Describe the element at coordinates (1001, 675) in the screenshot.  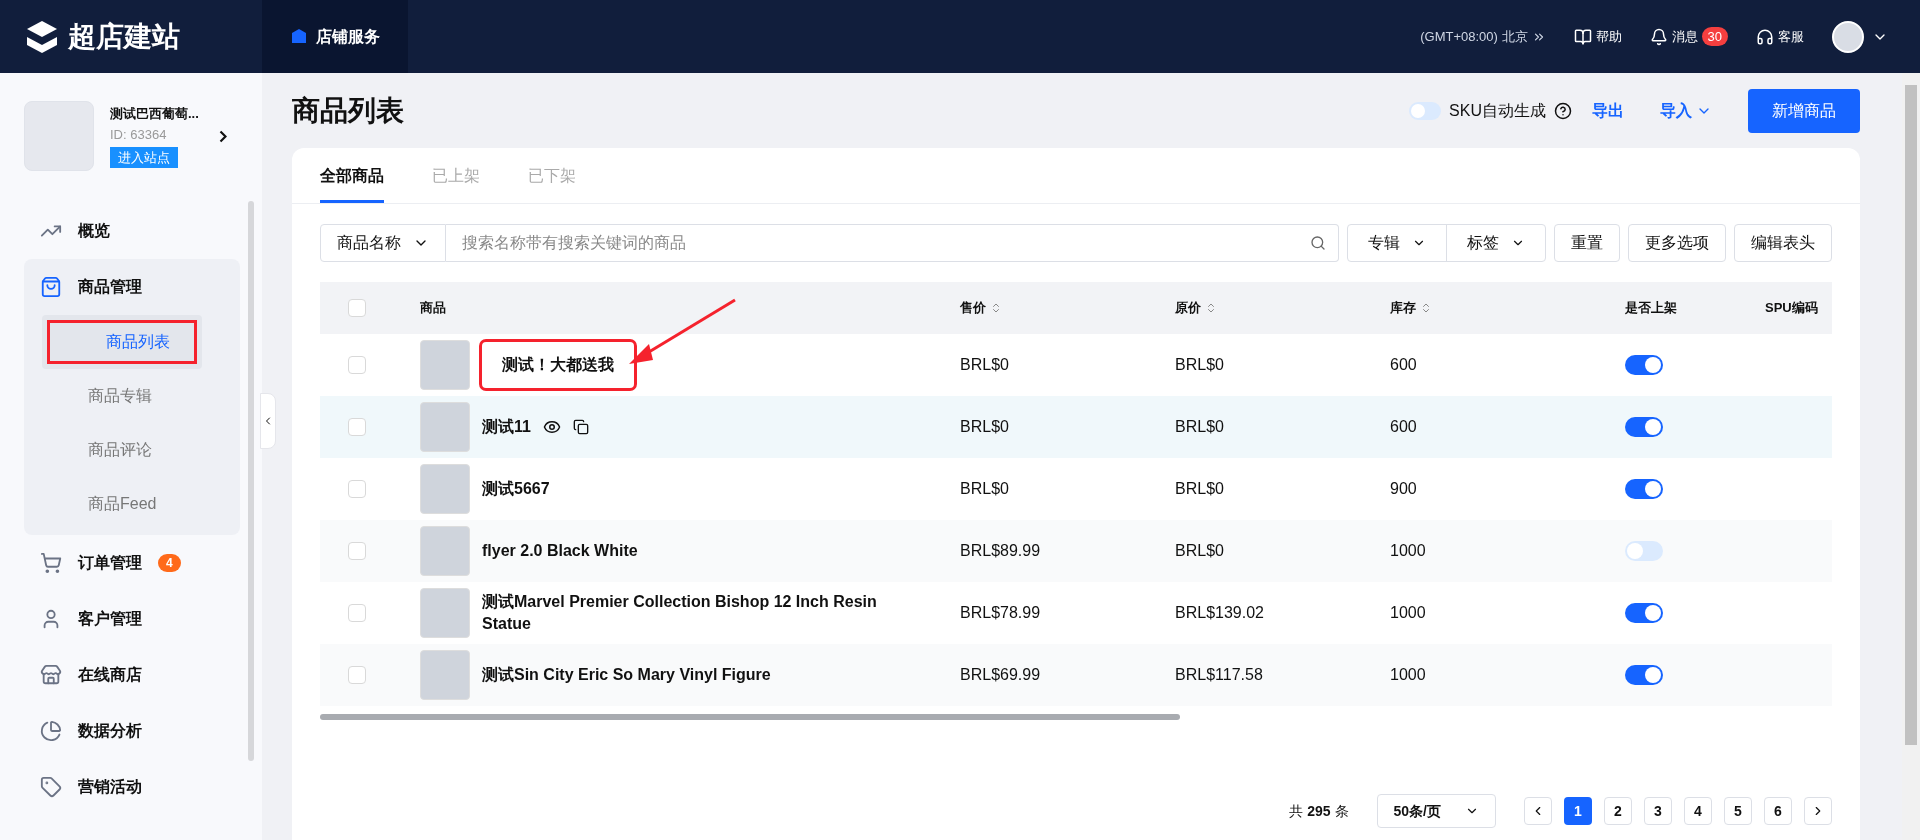
I see `price-cell-text: BRL$69.99` at that location.